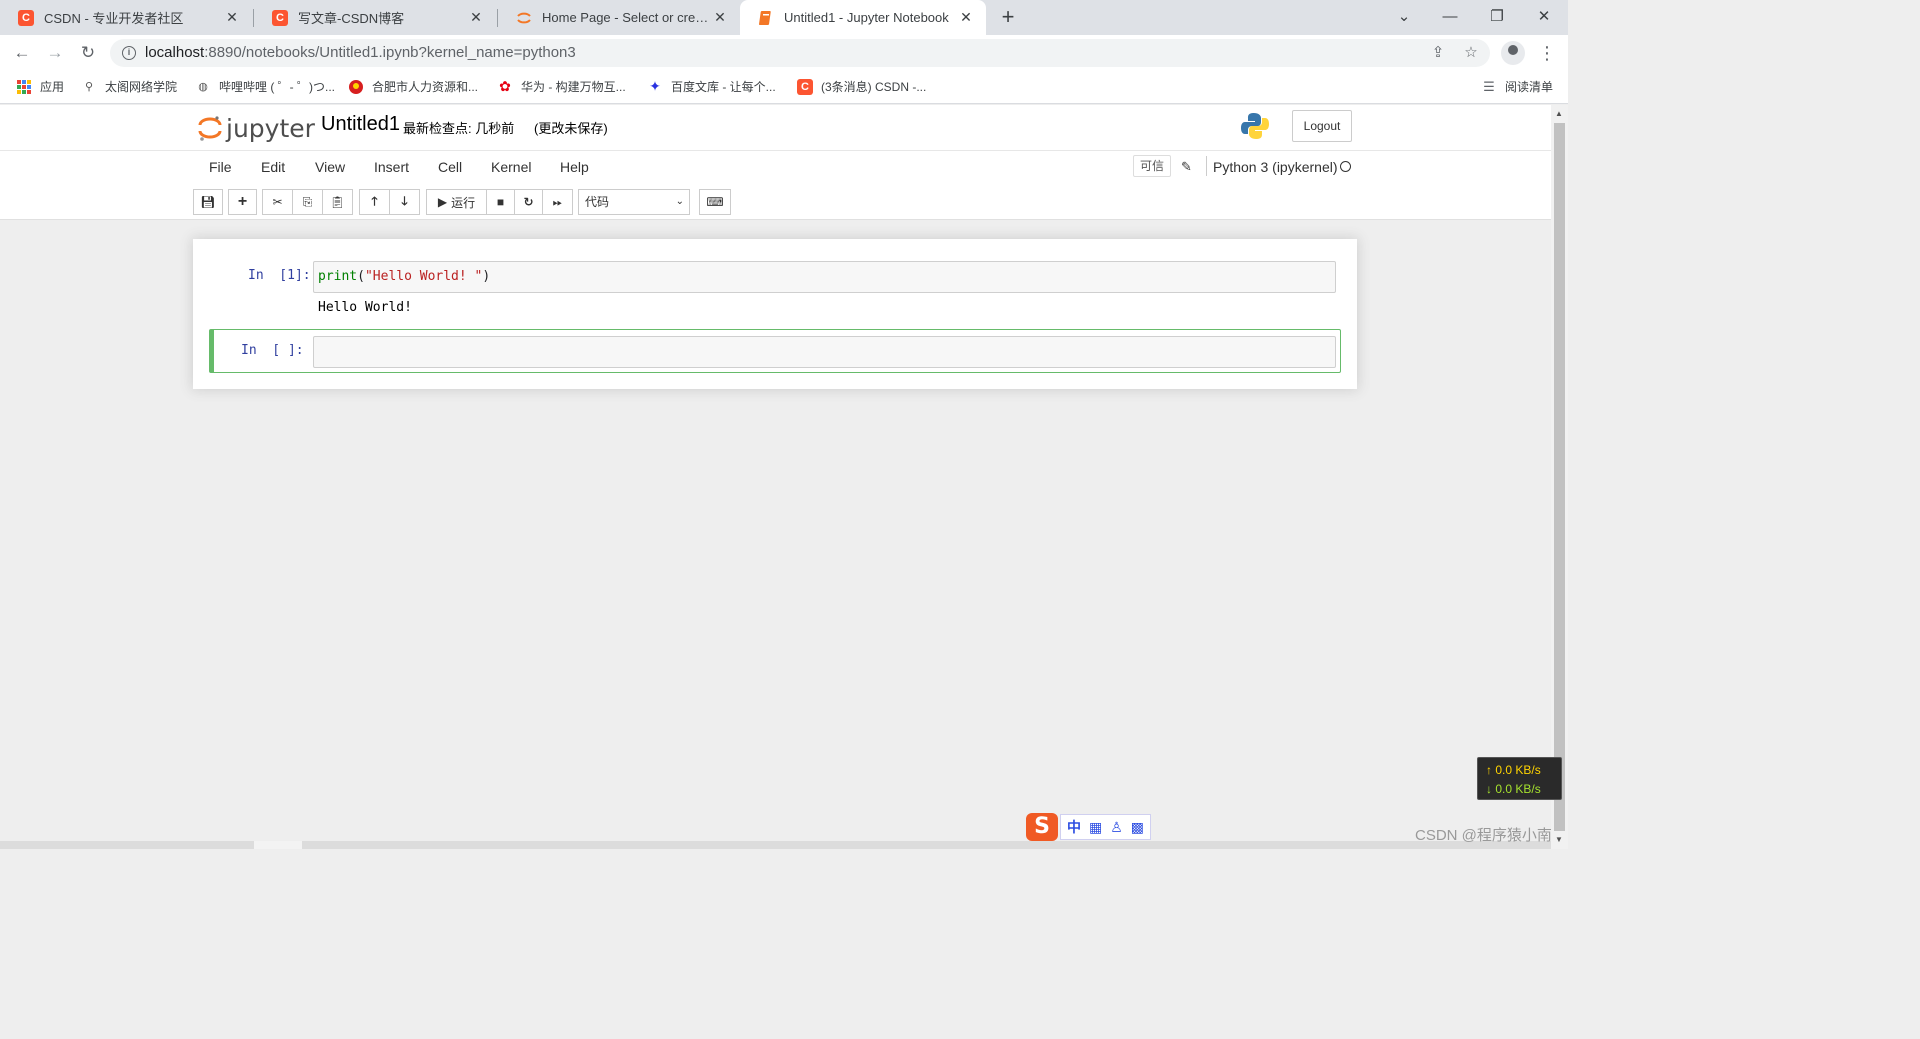  Describe the element at coordinates (279, 275) in the screenshot. I see `input-prompt: In [1]:` at that location.